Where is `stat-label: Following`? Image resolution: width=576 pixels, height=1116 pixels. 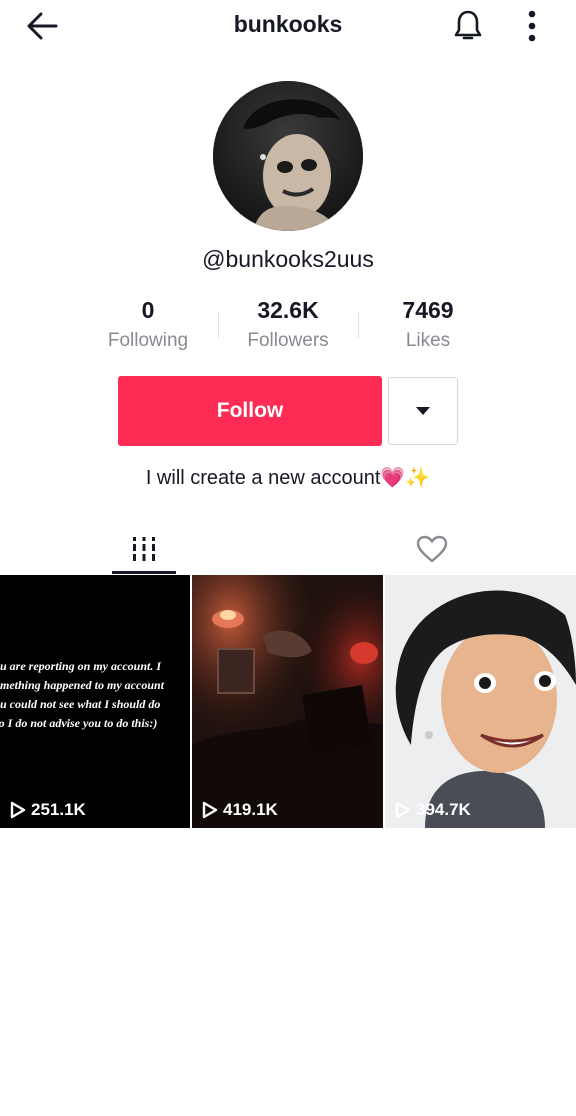 stat-label: Following is located at coordinates (148, 340).